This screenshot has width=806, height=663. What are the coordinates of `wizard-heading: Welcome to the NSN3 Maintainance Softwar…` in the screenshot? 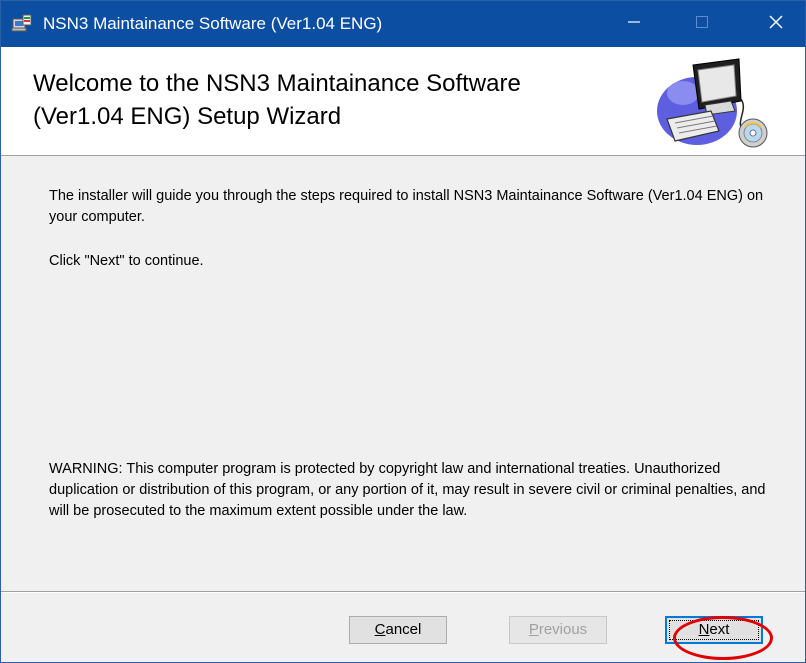 It's located at (277, 100).